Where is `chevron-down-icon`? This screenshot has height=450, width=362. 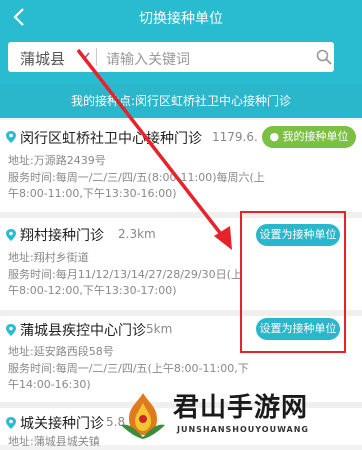
chevron-down-icon is located at coordinates (84, 56).